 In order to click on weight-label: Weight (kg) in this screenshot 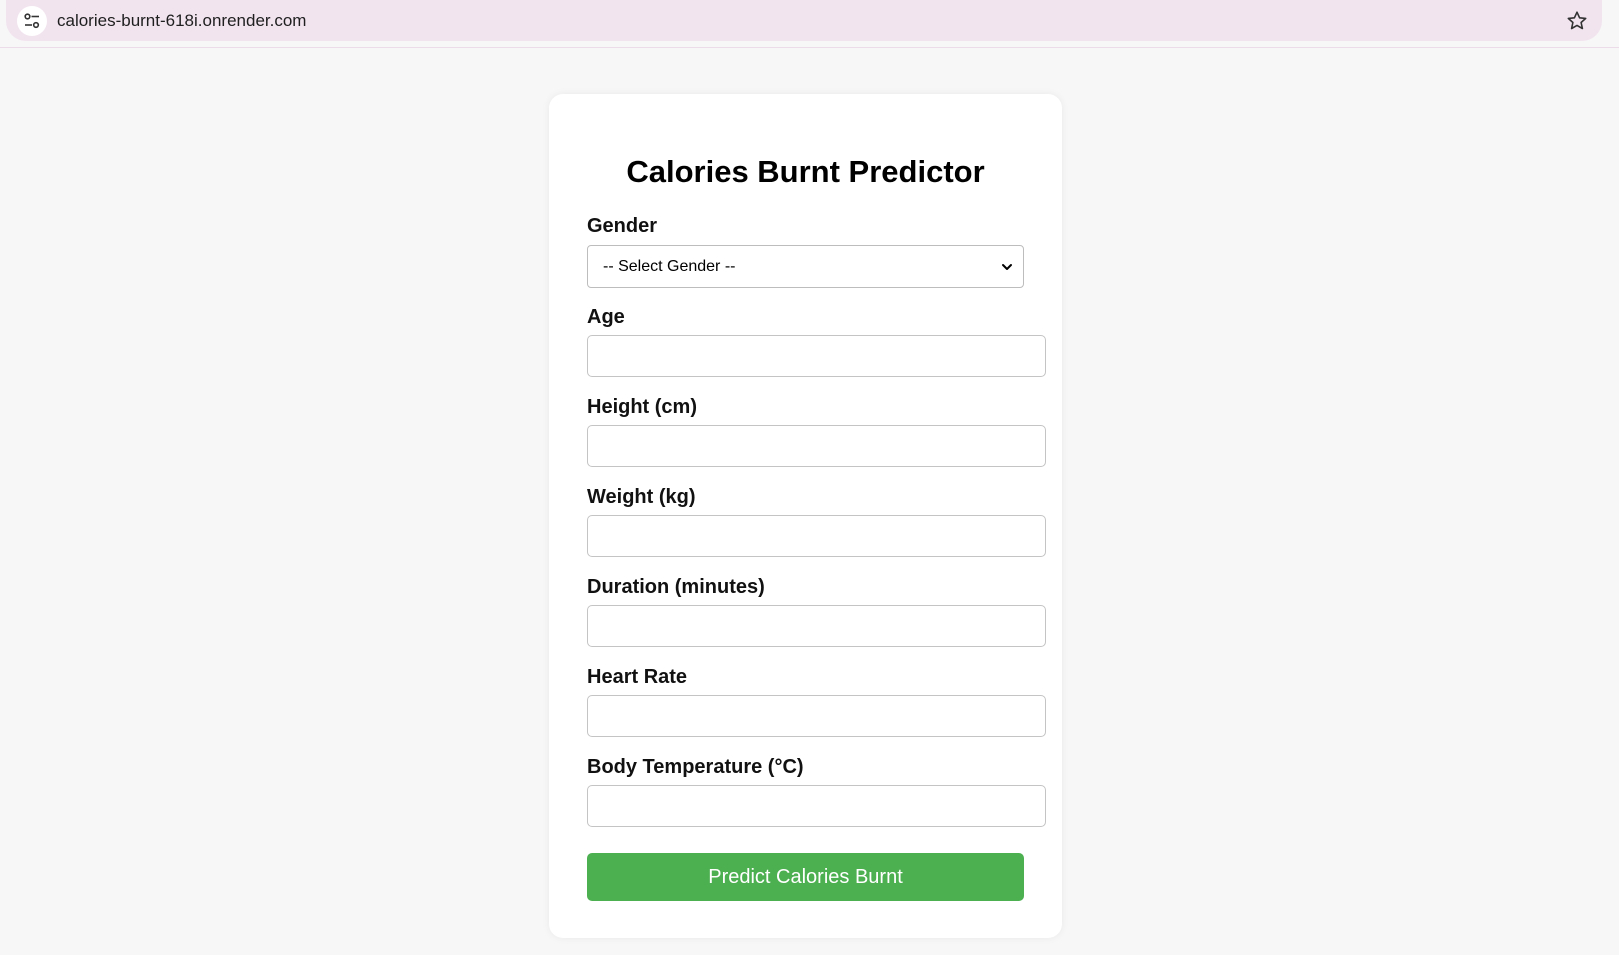, I will do `click(641, 497)`.